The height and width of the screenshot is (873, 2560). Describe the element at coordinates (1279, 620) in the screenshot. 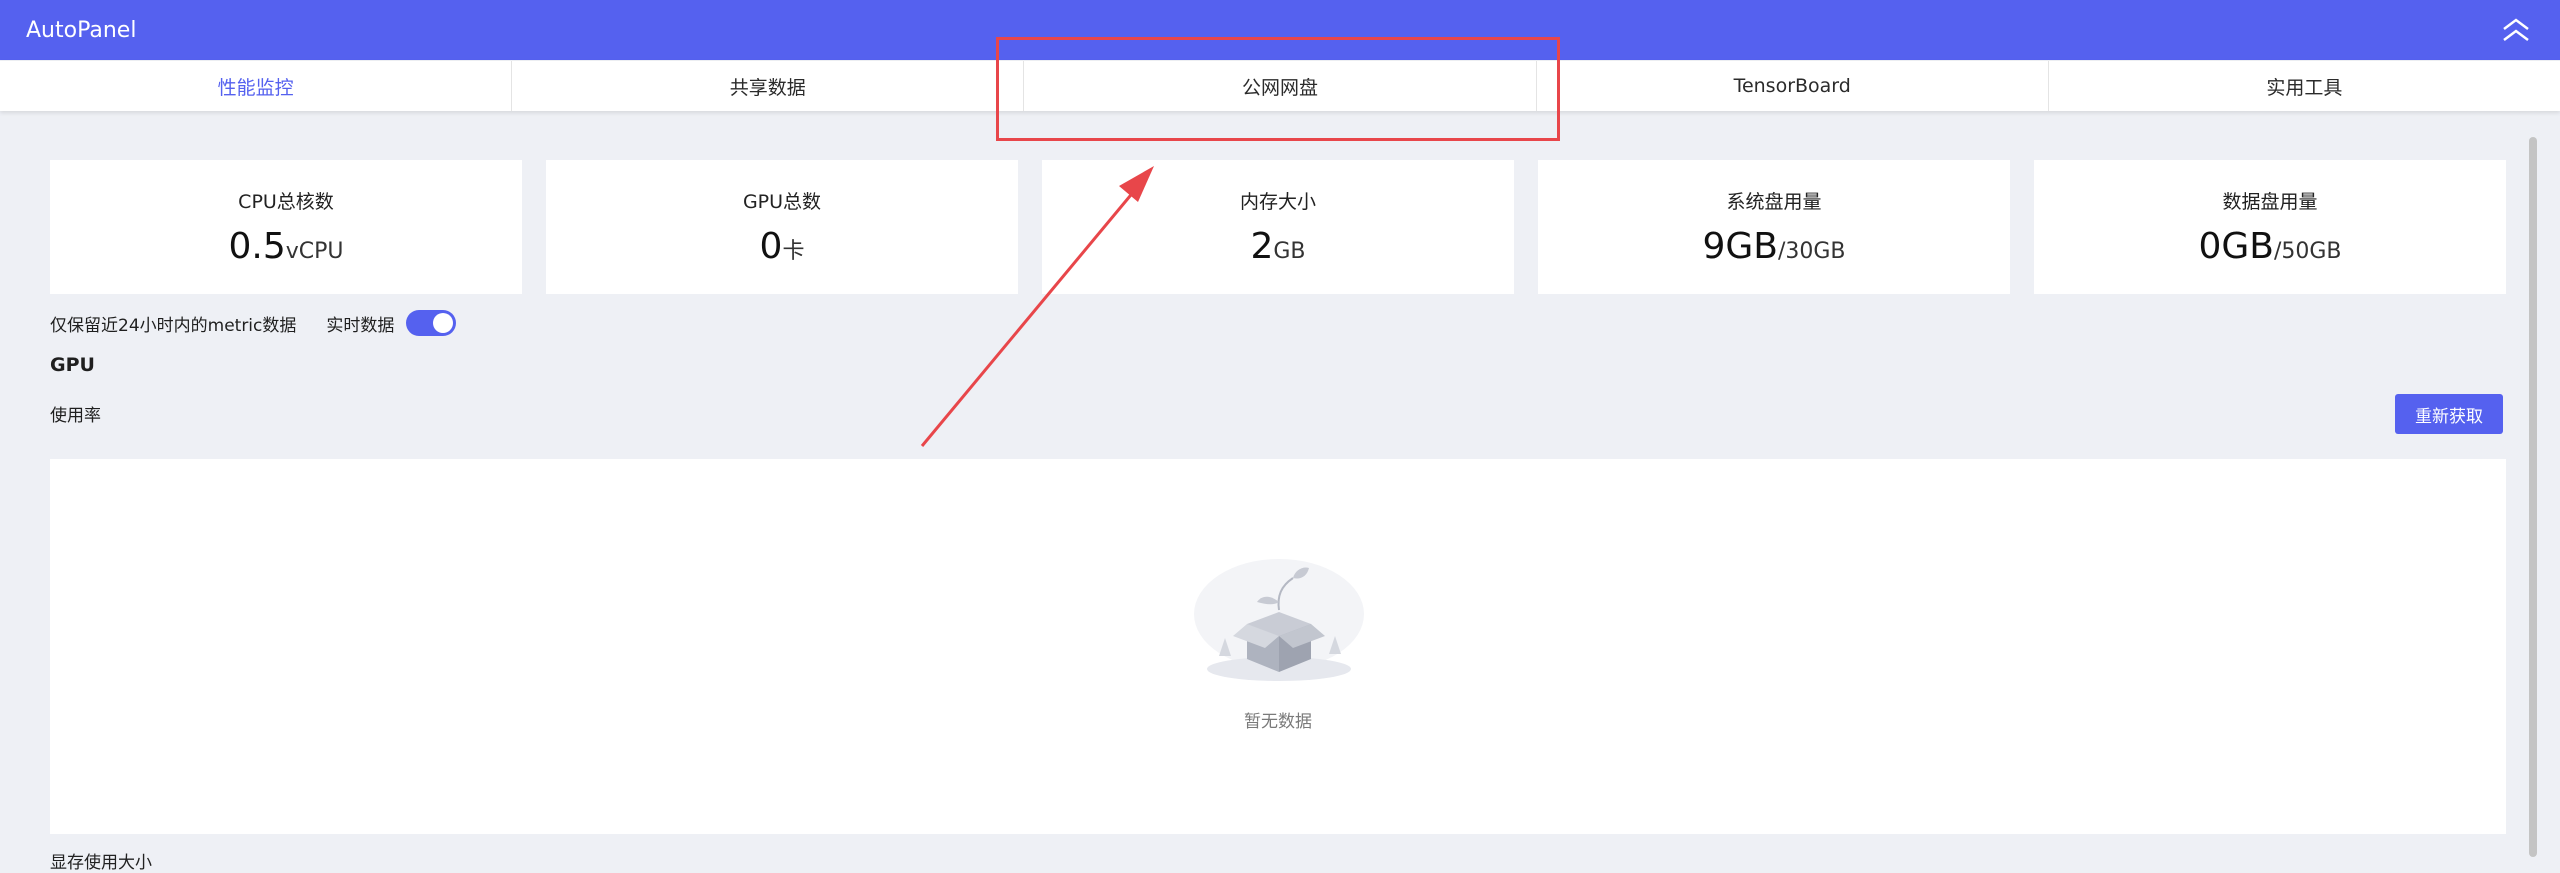

I see `empty-box-icon` at that location.